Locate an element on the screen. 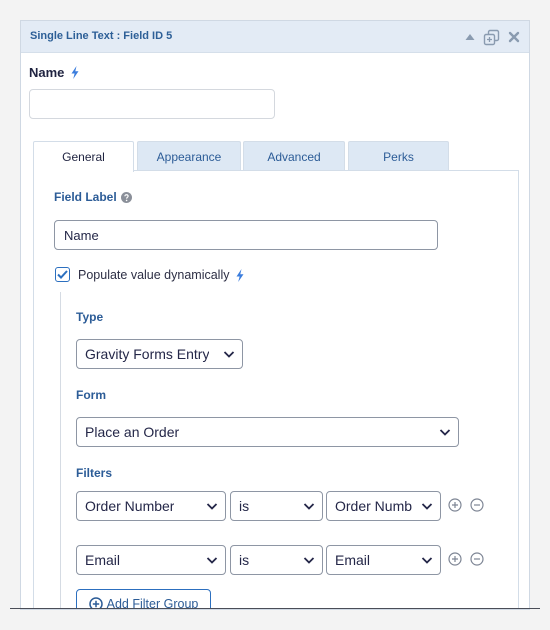  filter-property-select: Email is located at coordinates (151, 560).